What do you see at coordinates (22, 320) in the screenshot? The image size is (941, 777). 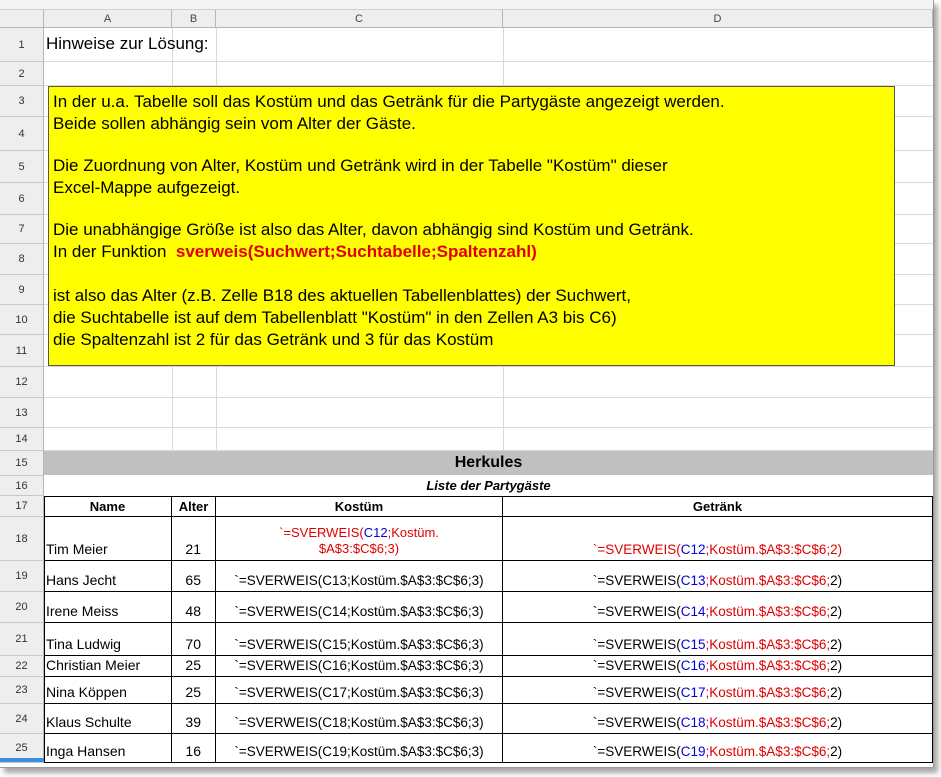 I see `row-header-10: 10` at bounding box center [22, 320].